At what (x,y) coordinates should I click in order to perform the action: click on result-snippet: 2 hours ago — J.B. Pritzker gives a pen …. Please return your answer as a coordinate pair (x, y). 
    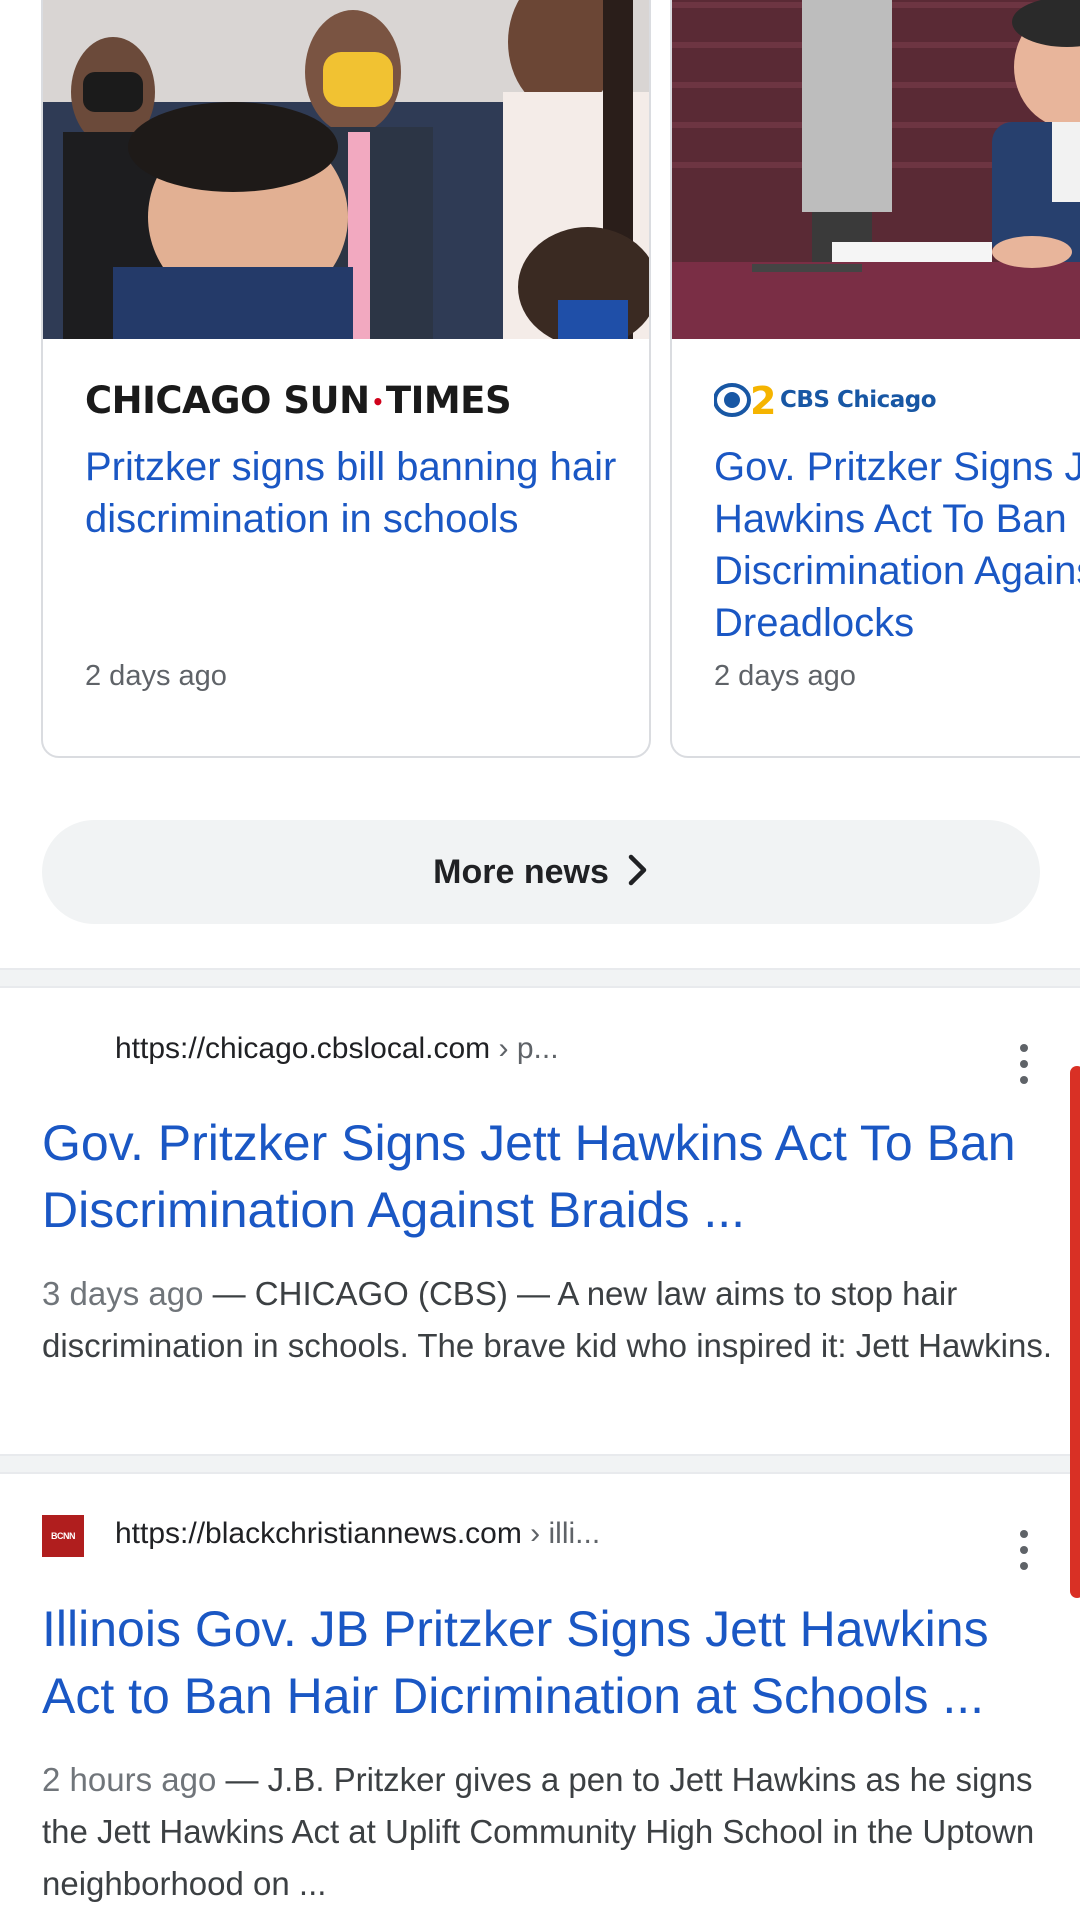
    Looking at the image, I should click on (538, 1831).